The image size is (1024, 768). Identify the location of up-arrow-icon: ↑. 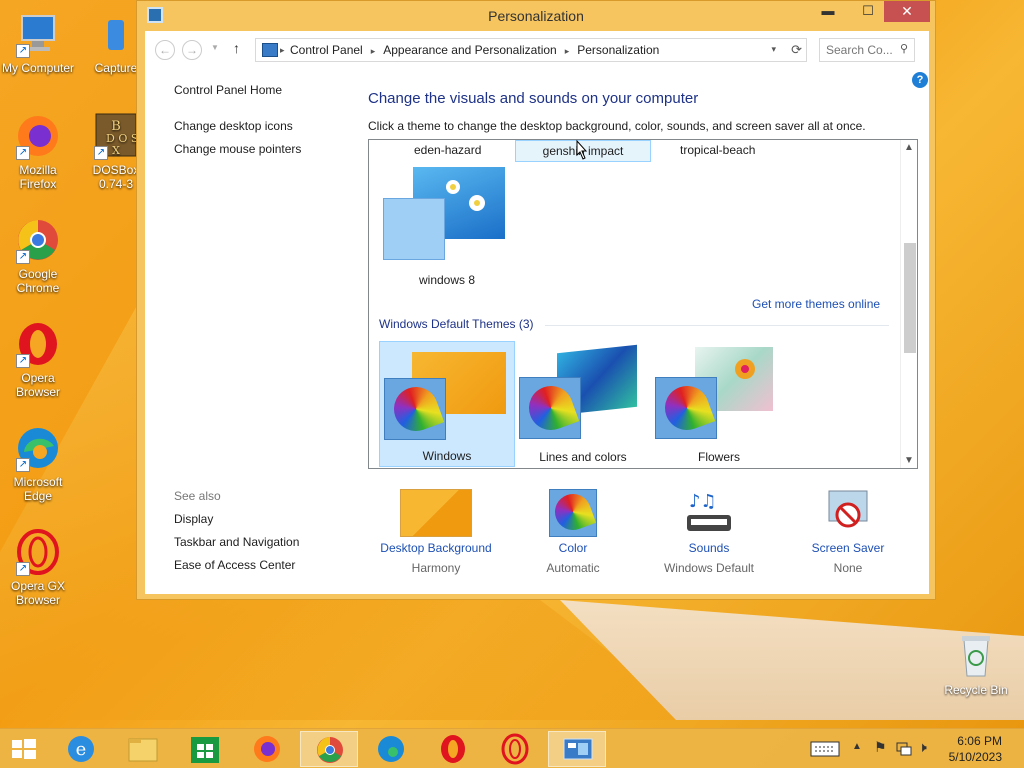
(236, 48).